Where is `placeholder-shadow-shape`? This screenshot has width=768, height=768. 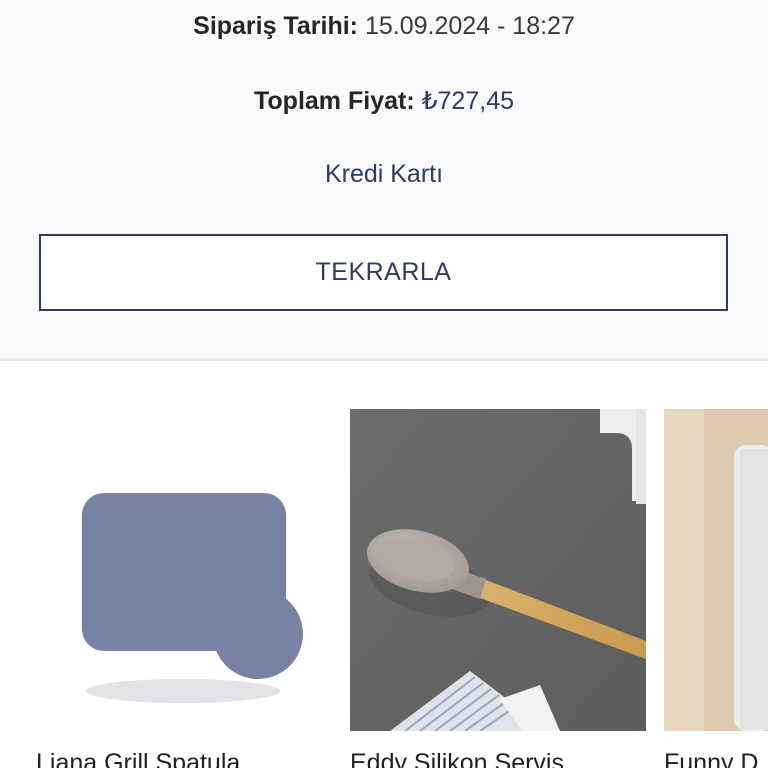
placeholder-shadow-shape is located at coordinates (183, 691).